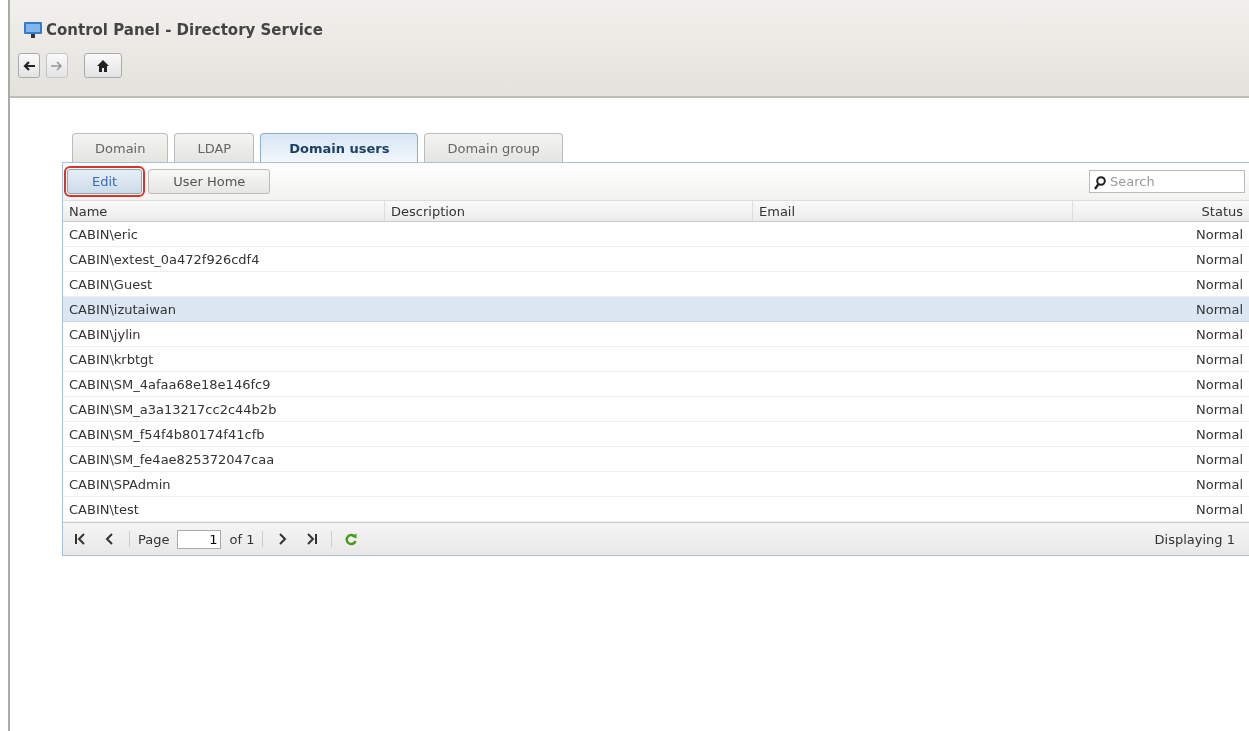 The height and width of the screenshot is (731, 1249). What do you see at coordinates (199, 539) in the screenshot?
I see `page-field: 1` at bounding box center [199, 539].